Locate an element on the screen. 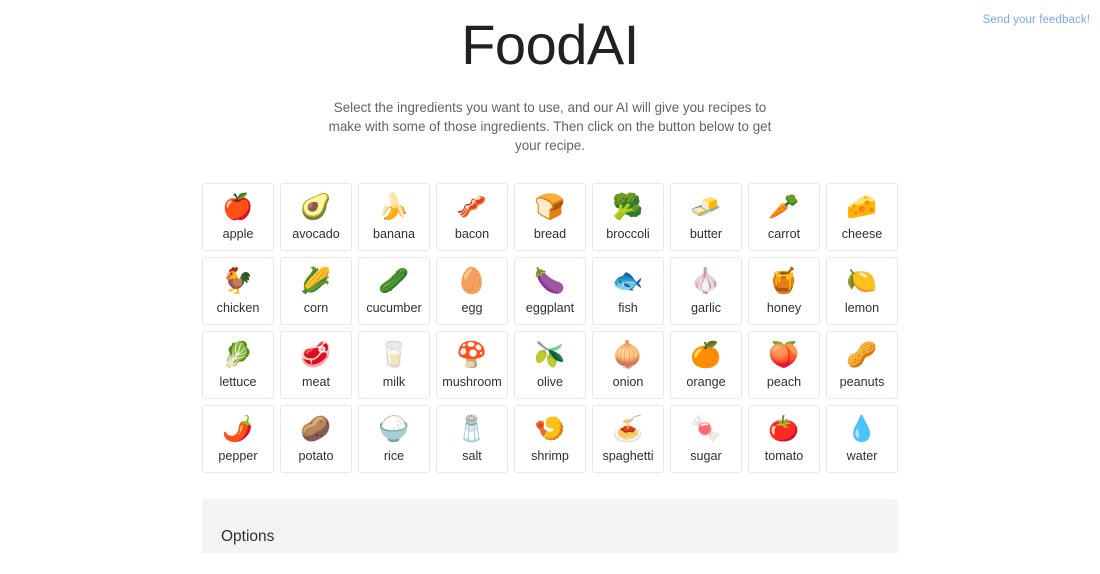 Image resolution: width=1100 pixels, height=574 pixels. ingredient-card-milk: 🥛 milk is located at coordinates (394, 364).